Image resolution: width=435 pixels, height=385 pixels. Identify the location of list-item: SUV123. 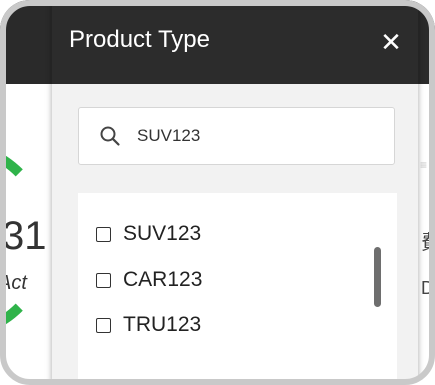
(148, 234).